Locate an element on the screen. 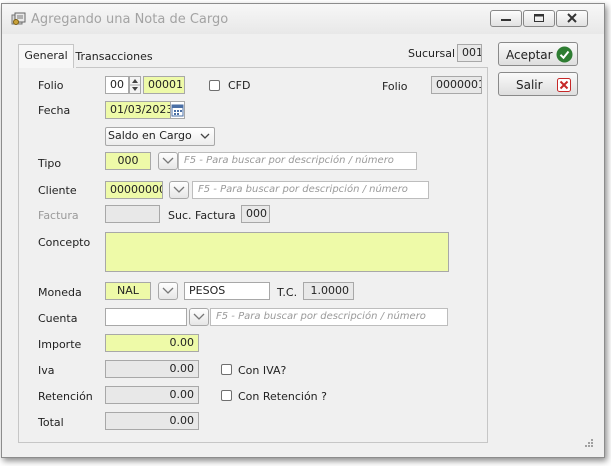 This screenshot has height=466, width=611. tipo-input: 000 is located at coordinates (128, 161).